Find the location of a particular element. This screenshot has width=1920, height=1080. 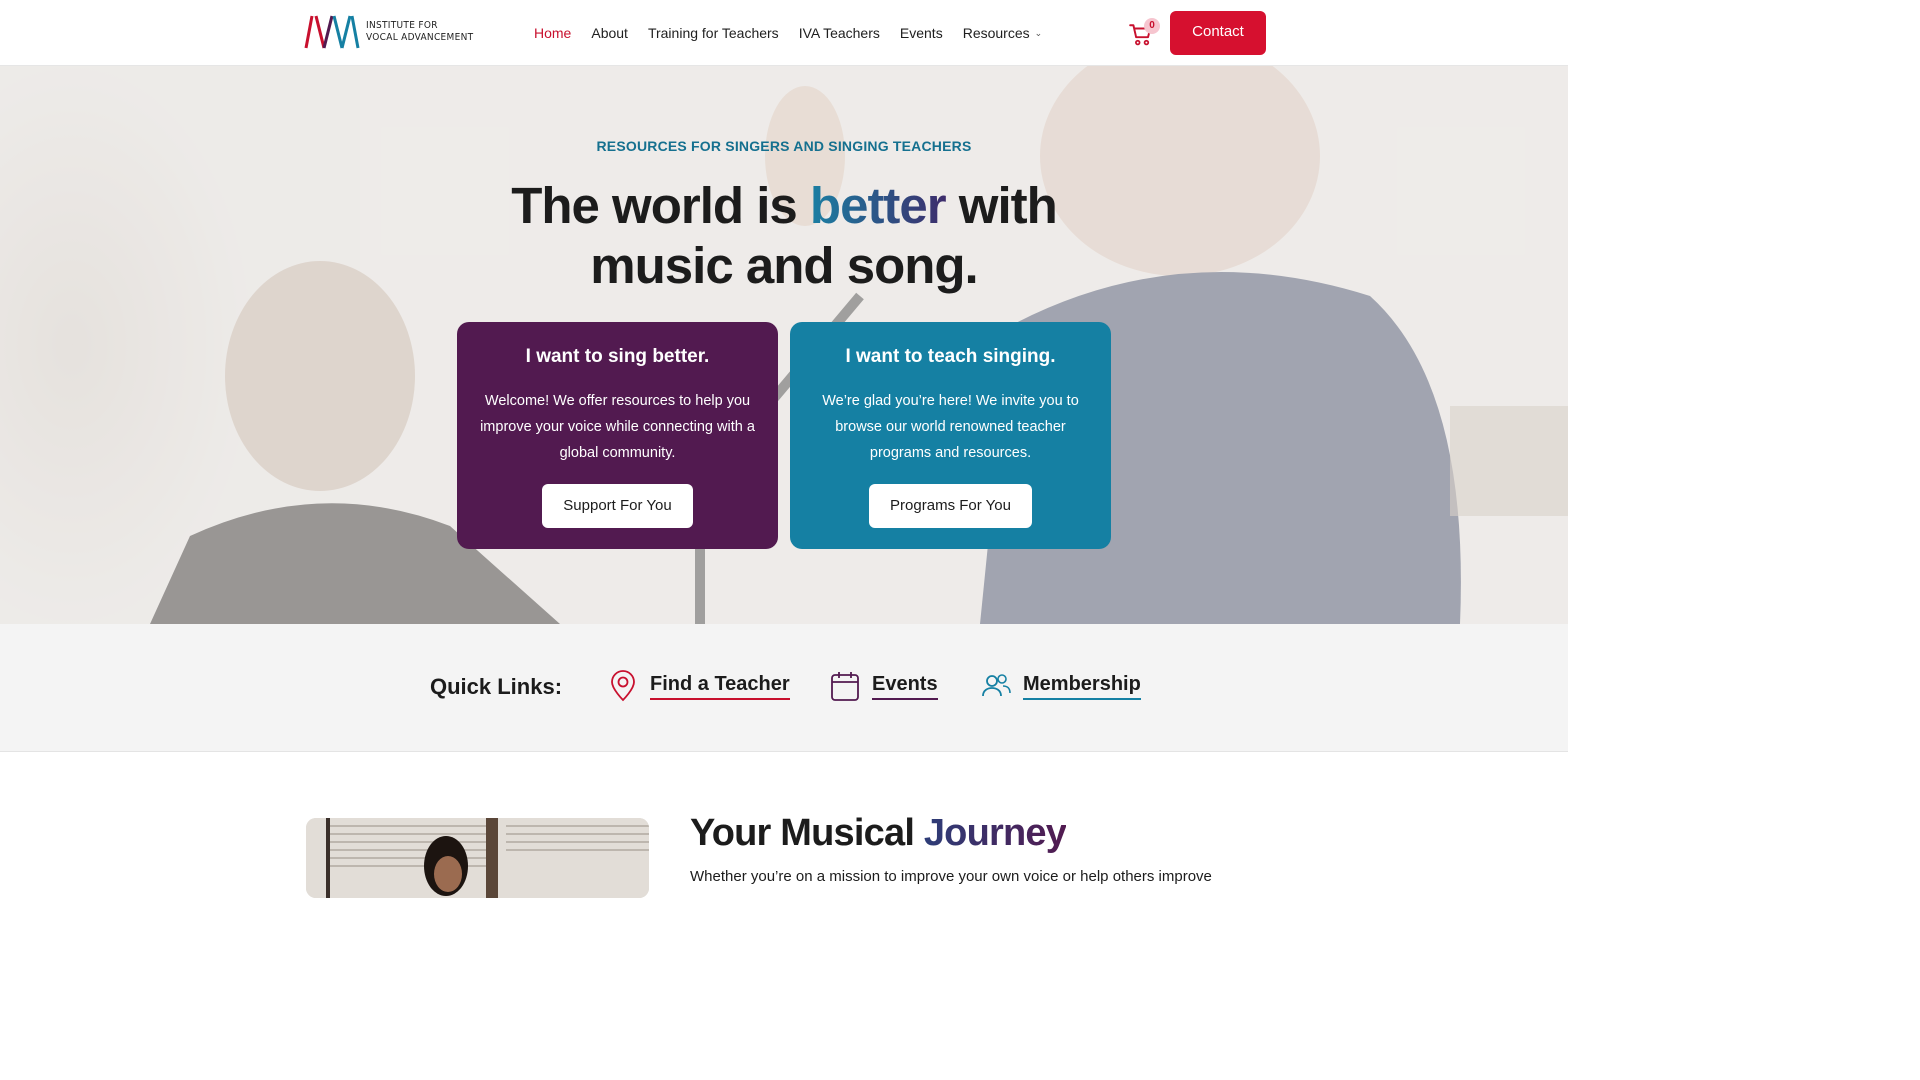

nav-resources-label: Resources is located at coordinates (996, 33).